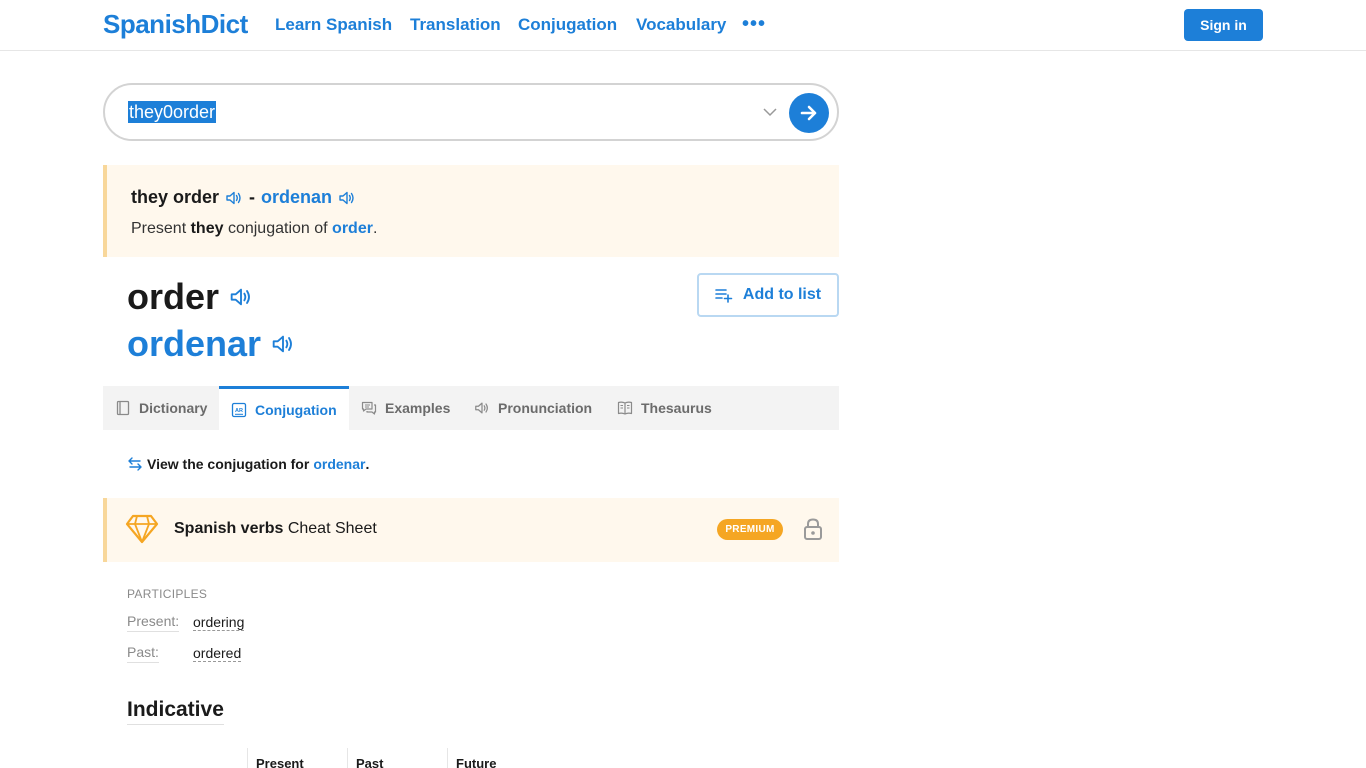 This screenshot has height=768, width=1366. What do you see at coordinates (497, 758) in the screenshot?
I see `column-header-future: Future` at bounding box center [497, 758].